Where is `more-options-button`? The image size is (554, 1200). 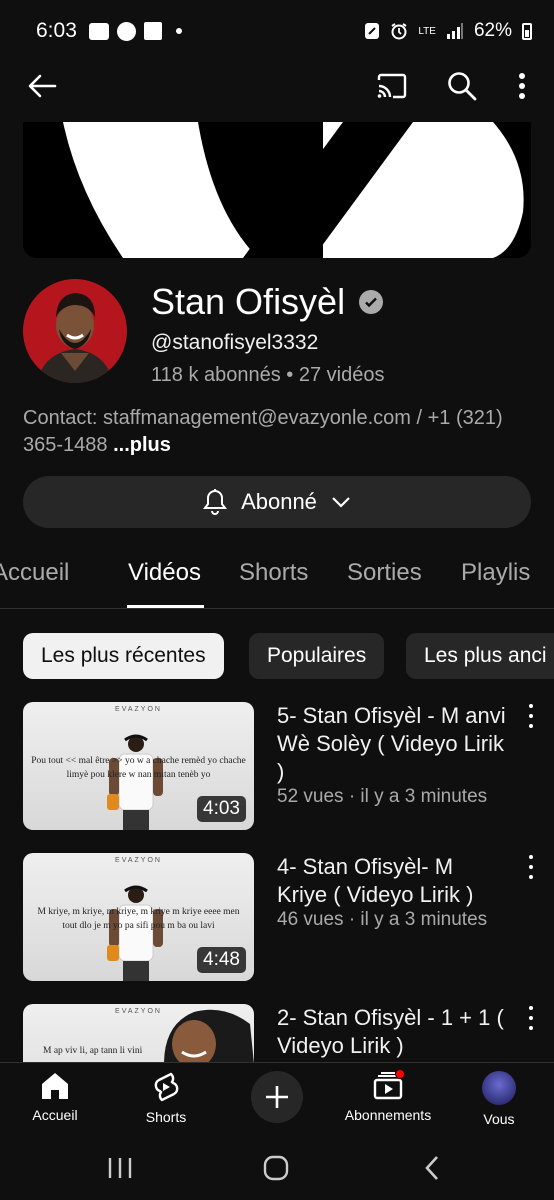
more-options-button is located at coordinates (522, 86).